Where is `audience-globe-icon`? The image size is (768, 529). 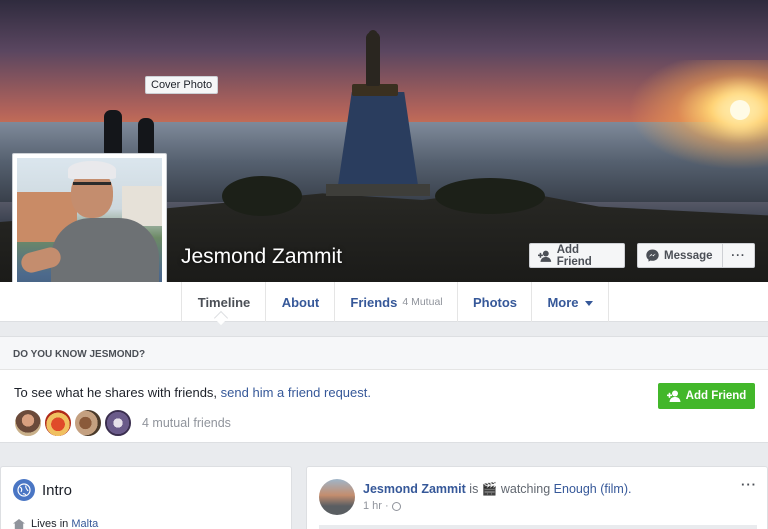
audience-globe-icon is located at coordinates (396, 506).